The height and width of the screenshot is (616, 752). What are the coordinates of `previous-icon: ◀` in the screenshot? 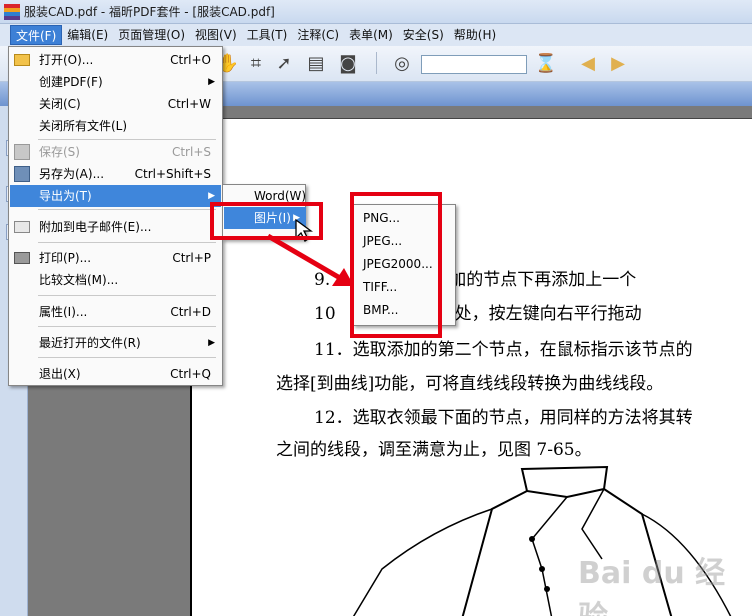 It's located at (588, 63).